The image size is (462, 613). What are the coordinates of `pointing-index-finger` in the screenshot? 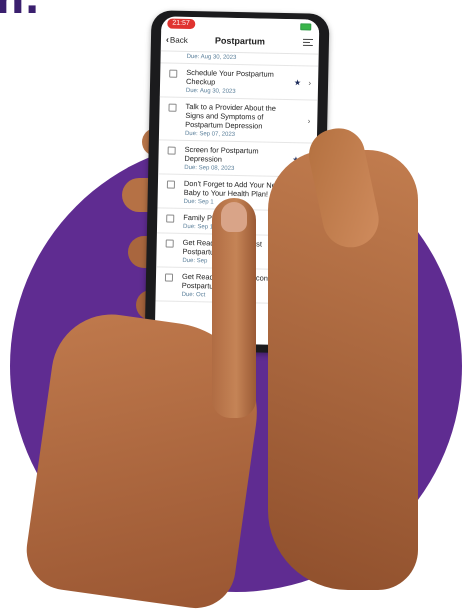 It's located at (234, 308).